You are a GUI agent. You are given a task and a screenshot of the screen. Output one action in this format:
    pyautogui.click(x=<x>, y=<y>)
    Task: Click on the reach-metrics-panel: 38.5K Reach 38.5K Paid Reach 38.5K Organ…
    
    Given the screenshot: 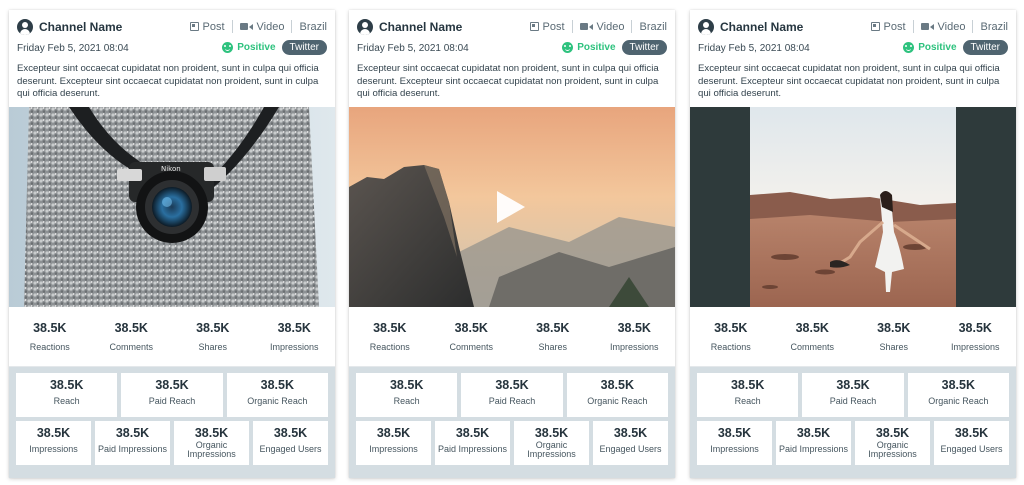 What is the action you would take?
    pyautogui.click(x=512, y=422)
    